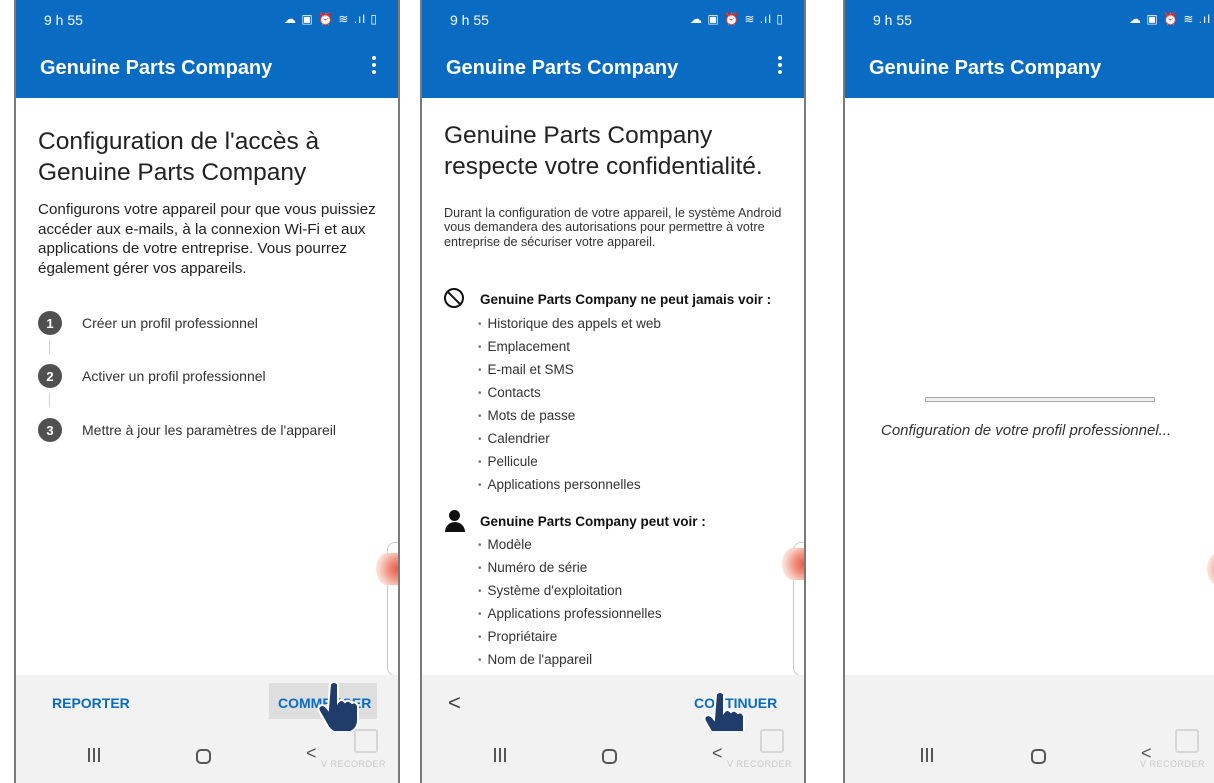  I want to click on step-item: 2 Activer un profil professionnel, so click(152, 376).